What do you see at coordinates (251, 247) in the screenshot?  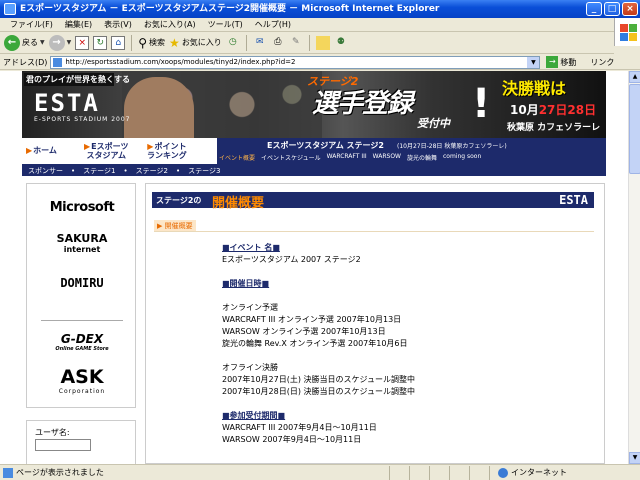 I see `heading-event-name: ■イベント 名■` at bounding box center [251, 247].